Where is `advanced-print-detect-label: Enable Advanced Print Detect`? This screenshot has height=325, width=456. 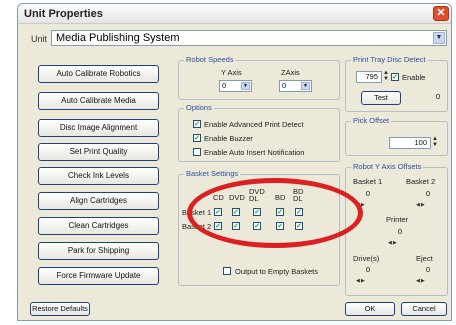 advanced-print-detect-label: Enable Advanced Print Detect is located at coordinates (254, 124).